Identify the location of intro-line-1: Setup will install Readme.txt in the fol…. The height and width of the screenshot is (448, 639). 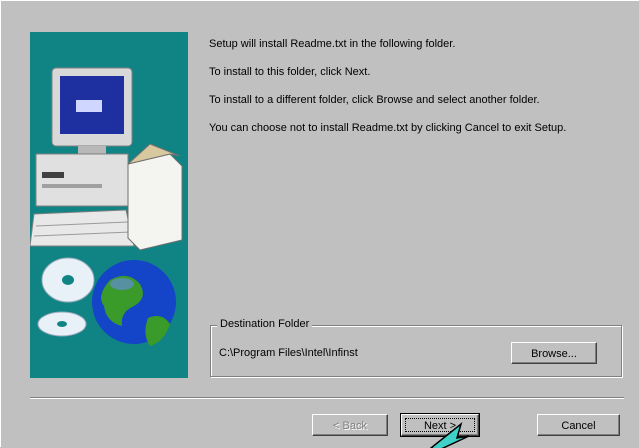
(332, 44).